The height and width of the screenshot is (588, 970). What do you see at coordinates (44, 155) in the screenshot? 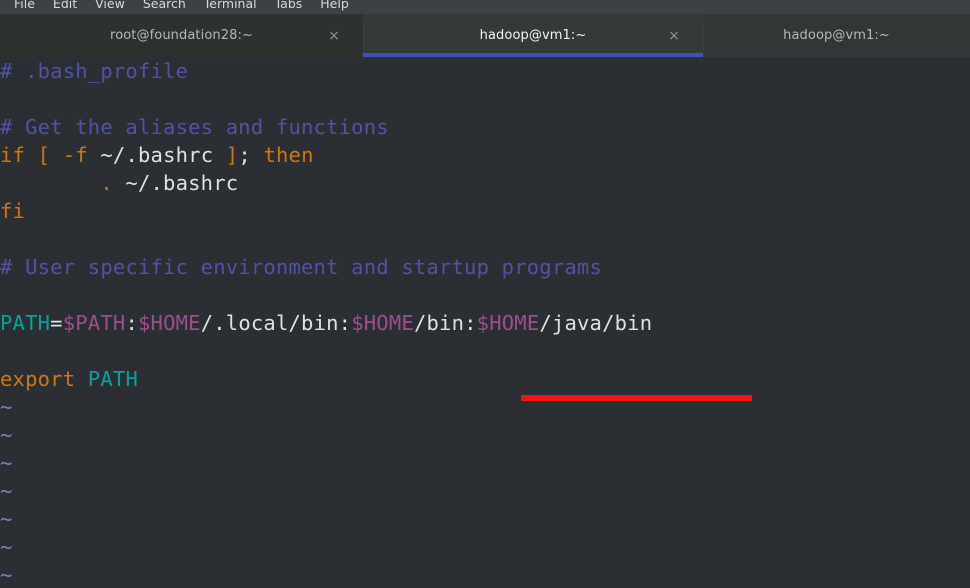
I see `code-token-kw: [` at bounding box center [44, 155].